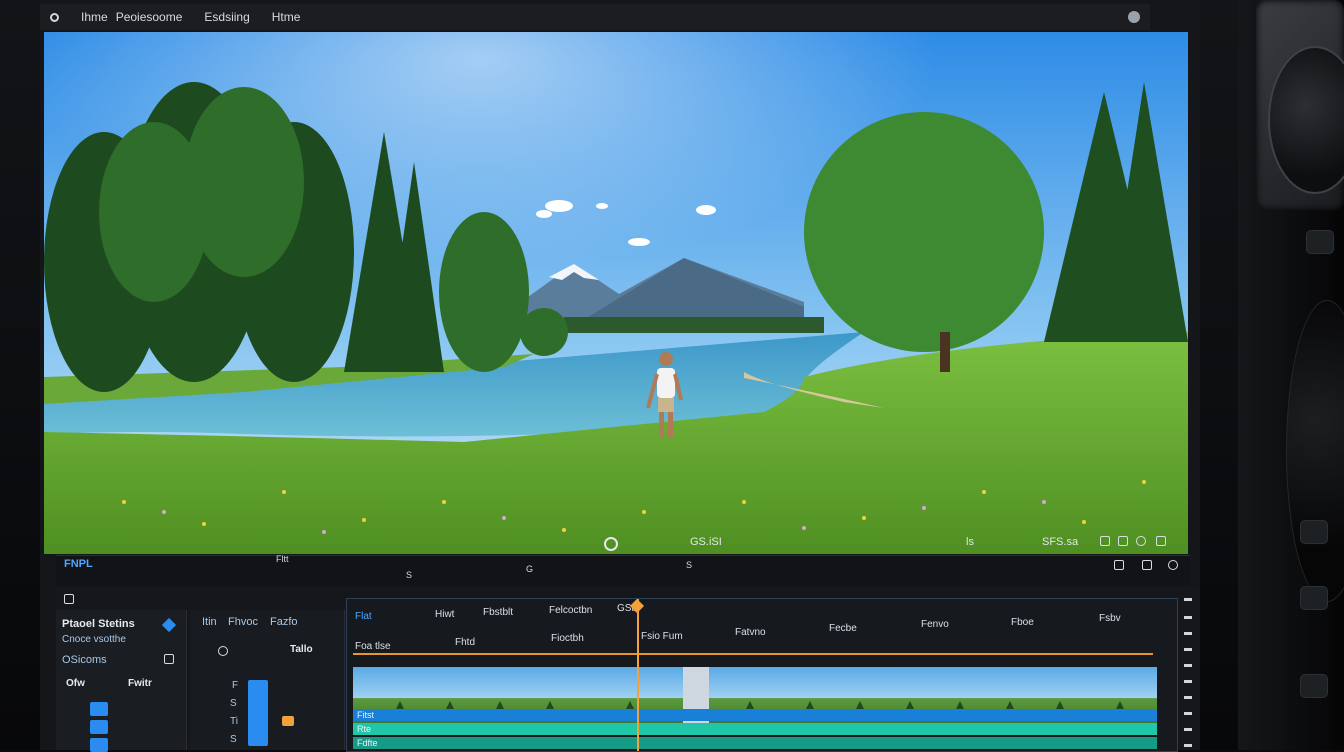 Image resolution: width=1344 pixels, height=752 pixels. Describe the element at coordinates (243, 622) in the screenshot. I see `tab-fhvoc: Fhvoc` at that location.